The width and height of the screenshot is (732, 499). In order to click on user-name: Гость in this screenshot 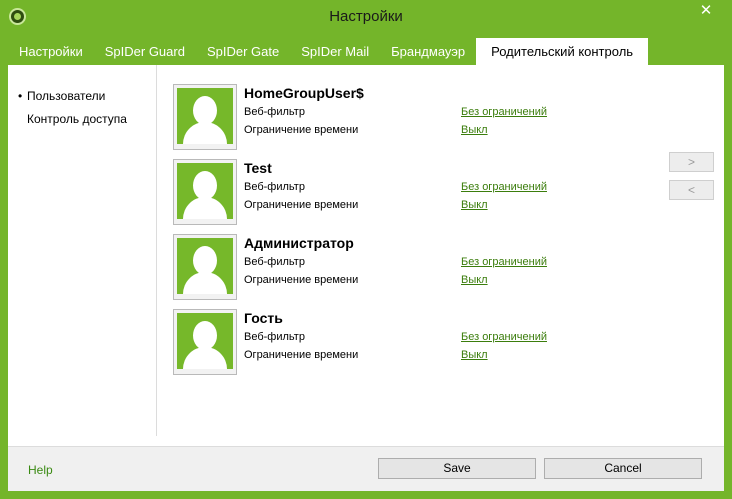, I will do `click(263, 318)`.